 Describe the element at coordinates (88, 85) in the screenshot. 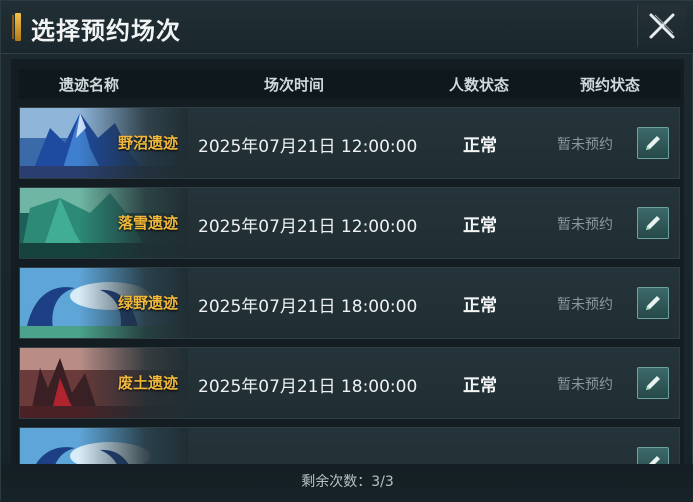

I see `header-name: 遗迹名称` at that location.